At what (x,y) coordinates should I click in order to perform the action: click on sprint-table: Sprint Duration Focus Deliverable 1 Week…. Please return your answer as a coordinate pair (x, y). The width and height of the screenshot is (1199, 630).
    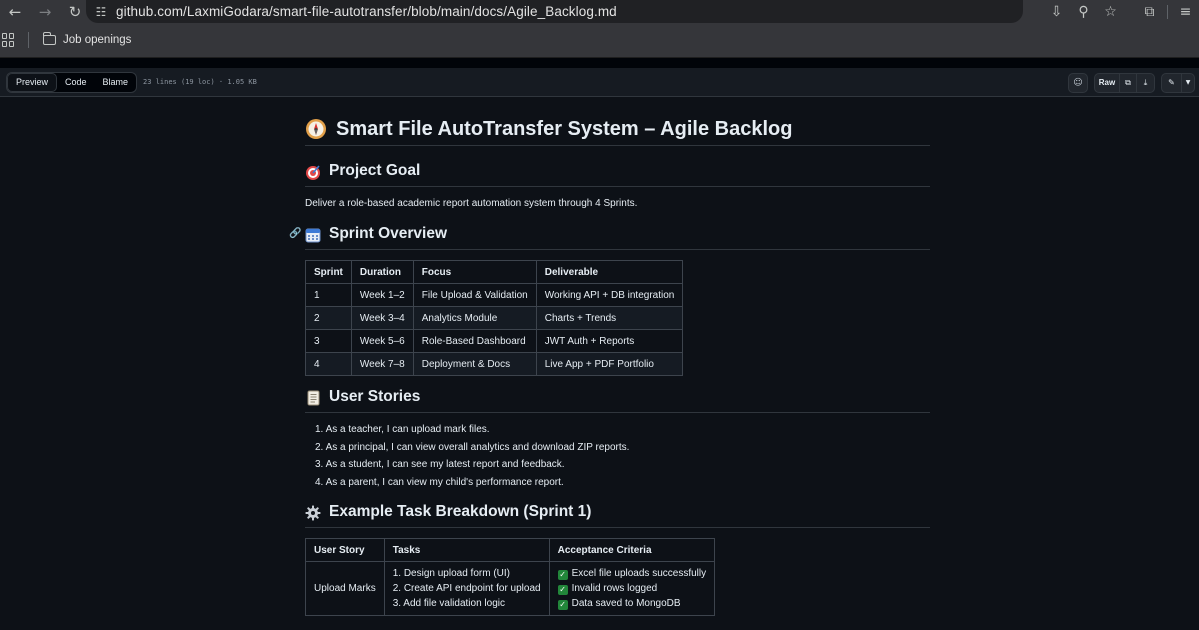
    Looking at the image, I should click on (494, 318).